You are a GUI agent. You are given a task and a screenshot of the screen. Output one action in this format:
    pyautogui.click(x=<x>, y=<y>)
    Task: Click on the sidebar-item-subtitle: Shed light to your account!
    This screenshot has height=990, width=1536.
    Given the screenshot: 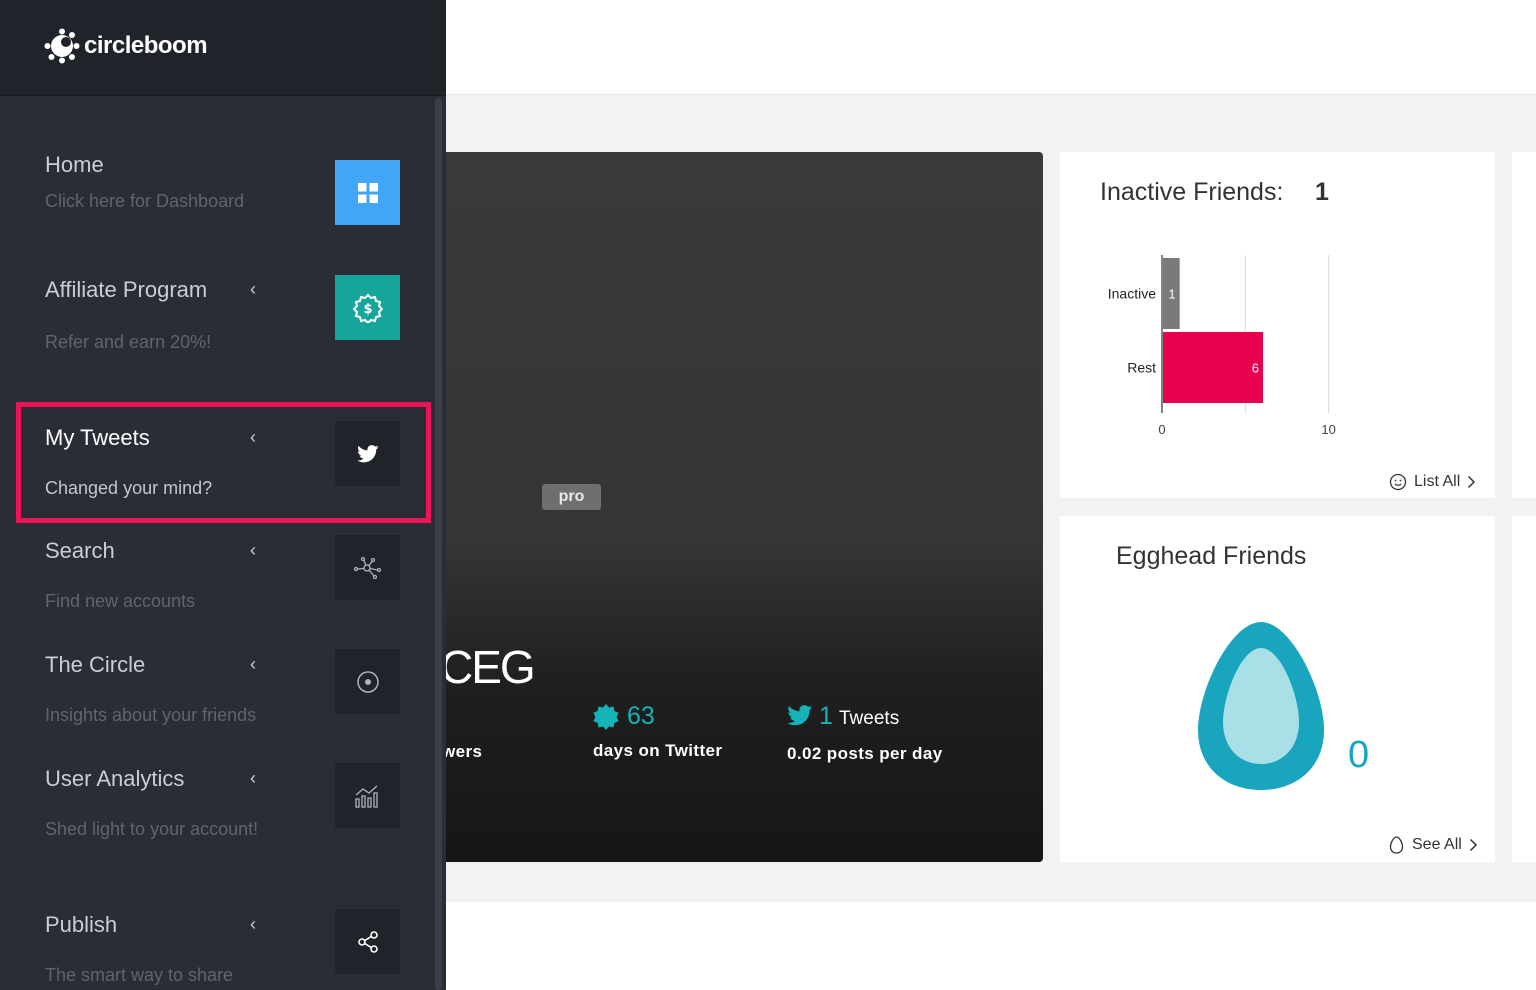 What is the action you would take?
    pyautogui.click(x=152, y=829)
    